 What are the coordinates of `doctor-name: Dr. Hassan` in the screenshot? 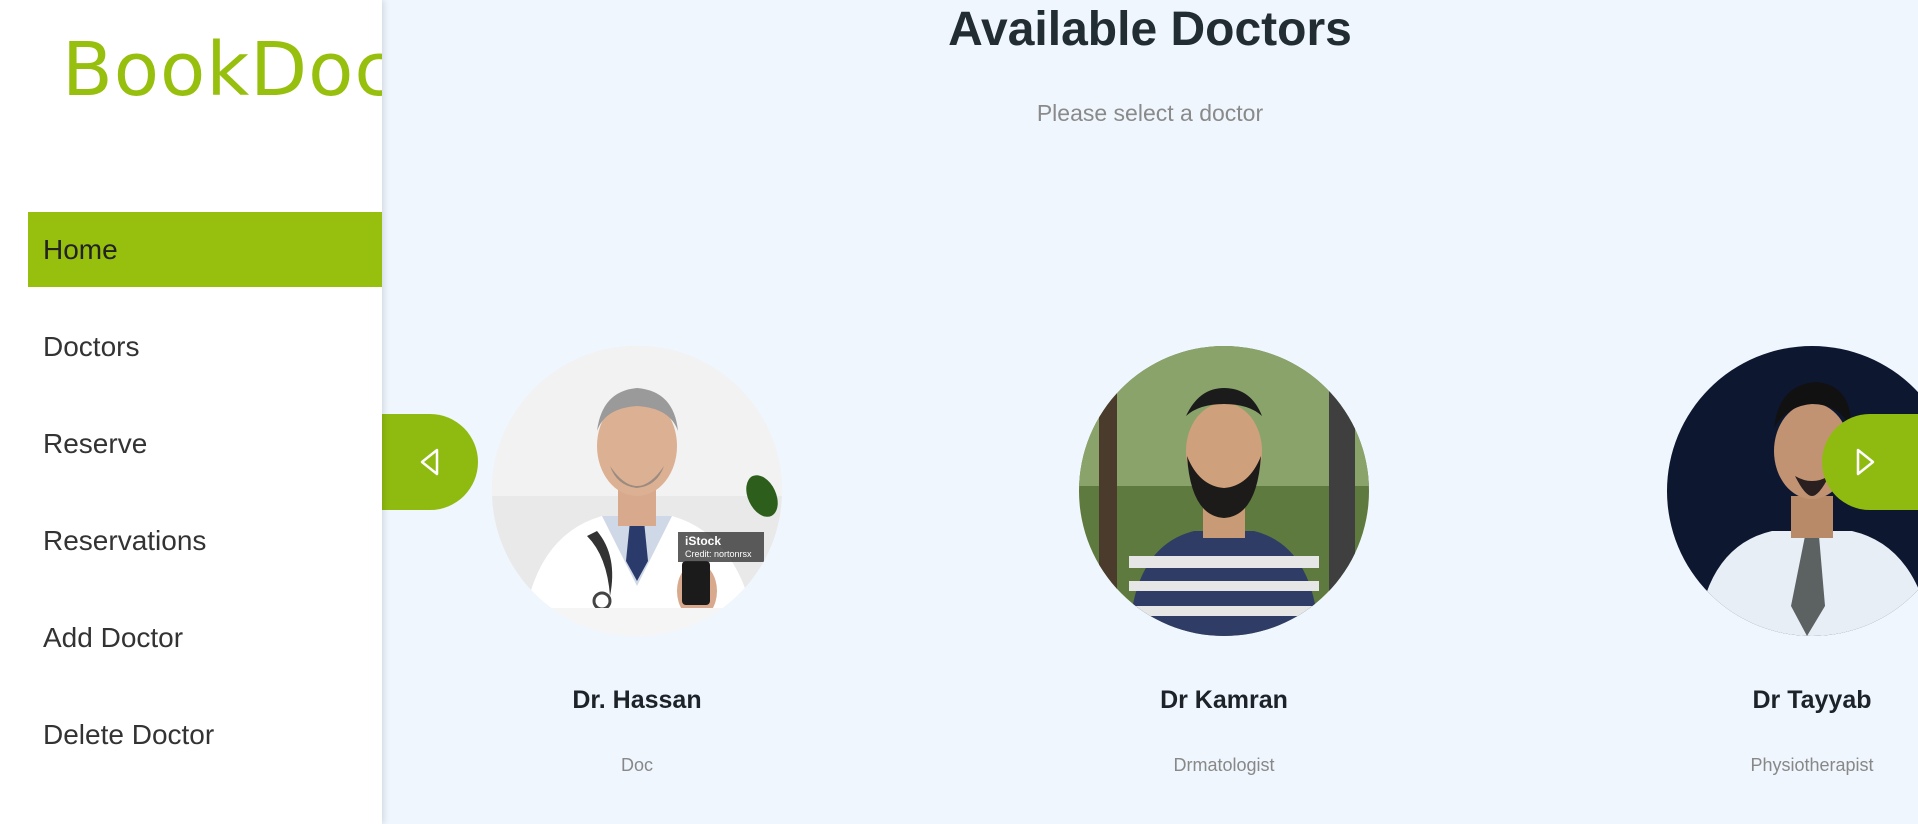 It's located at (637, 700).